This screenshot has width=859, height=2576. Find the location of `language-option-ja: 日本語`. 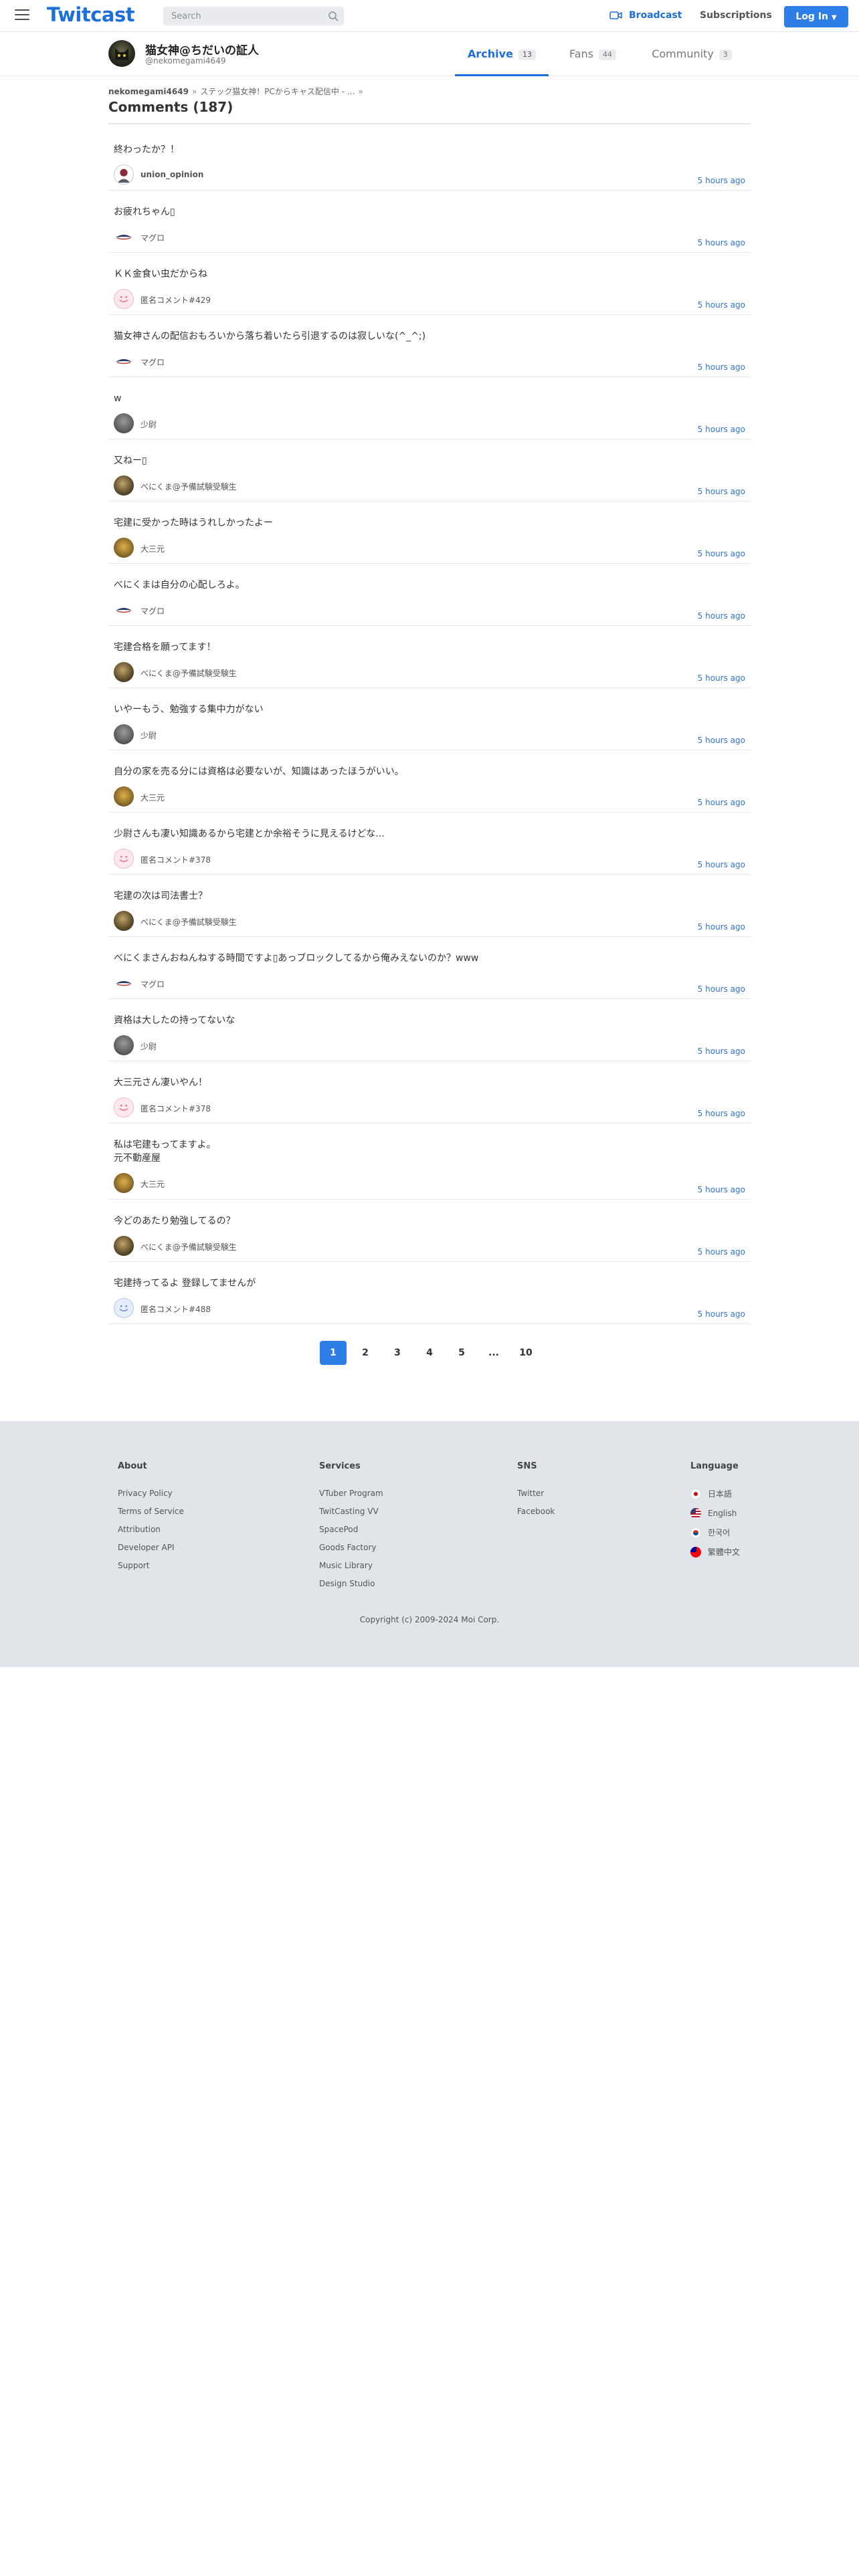

language-option-ja: 日本語 is located at coordinates (715, 1494).